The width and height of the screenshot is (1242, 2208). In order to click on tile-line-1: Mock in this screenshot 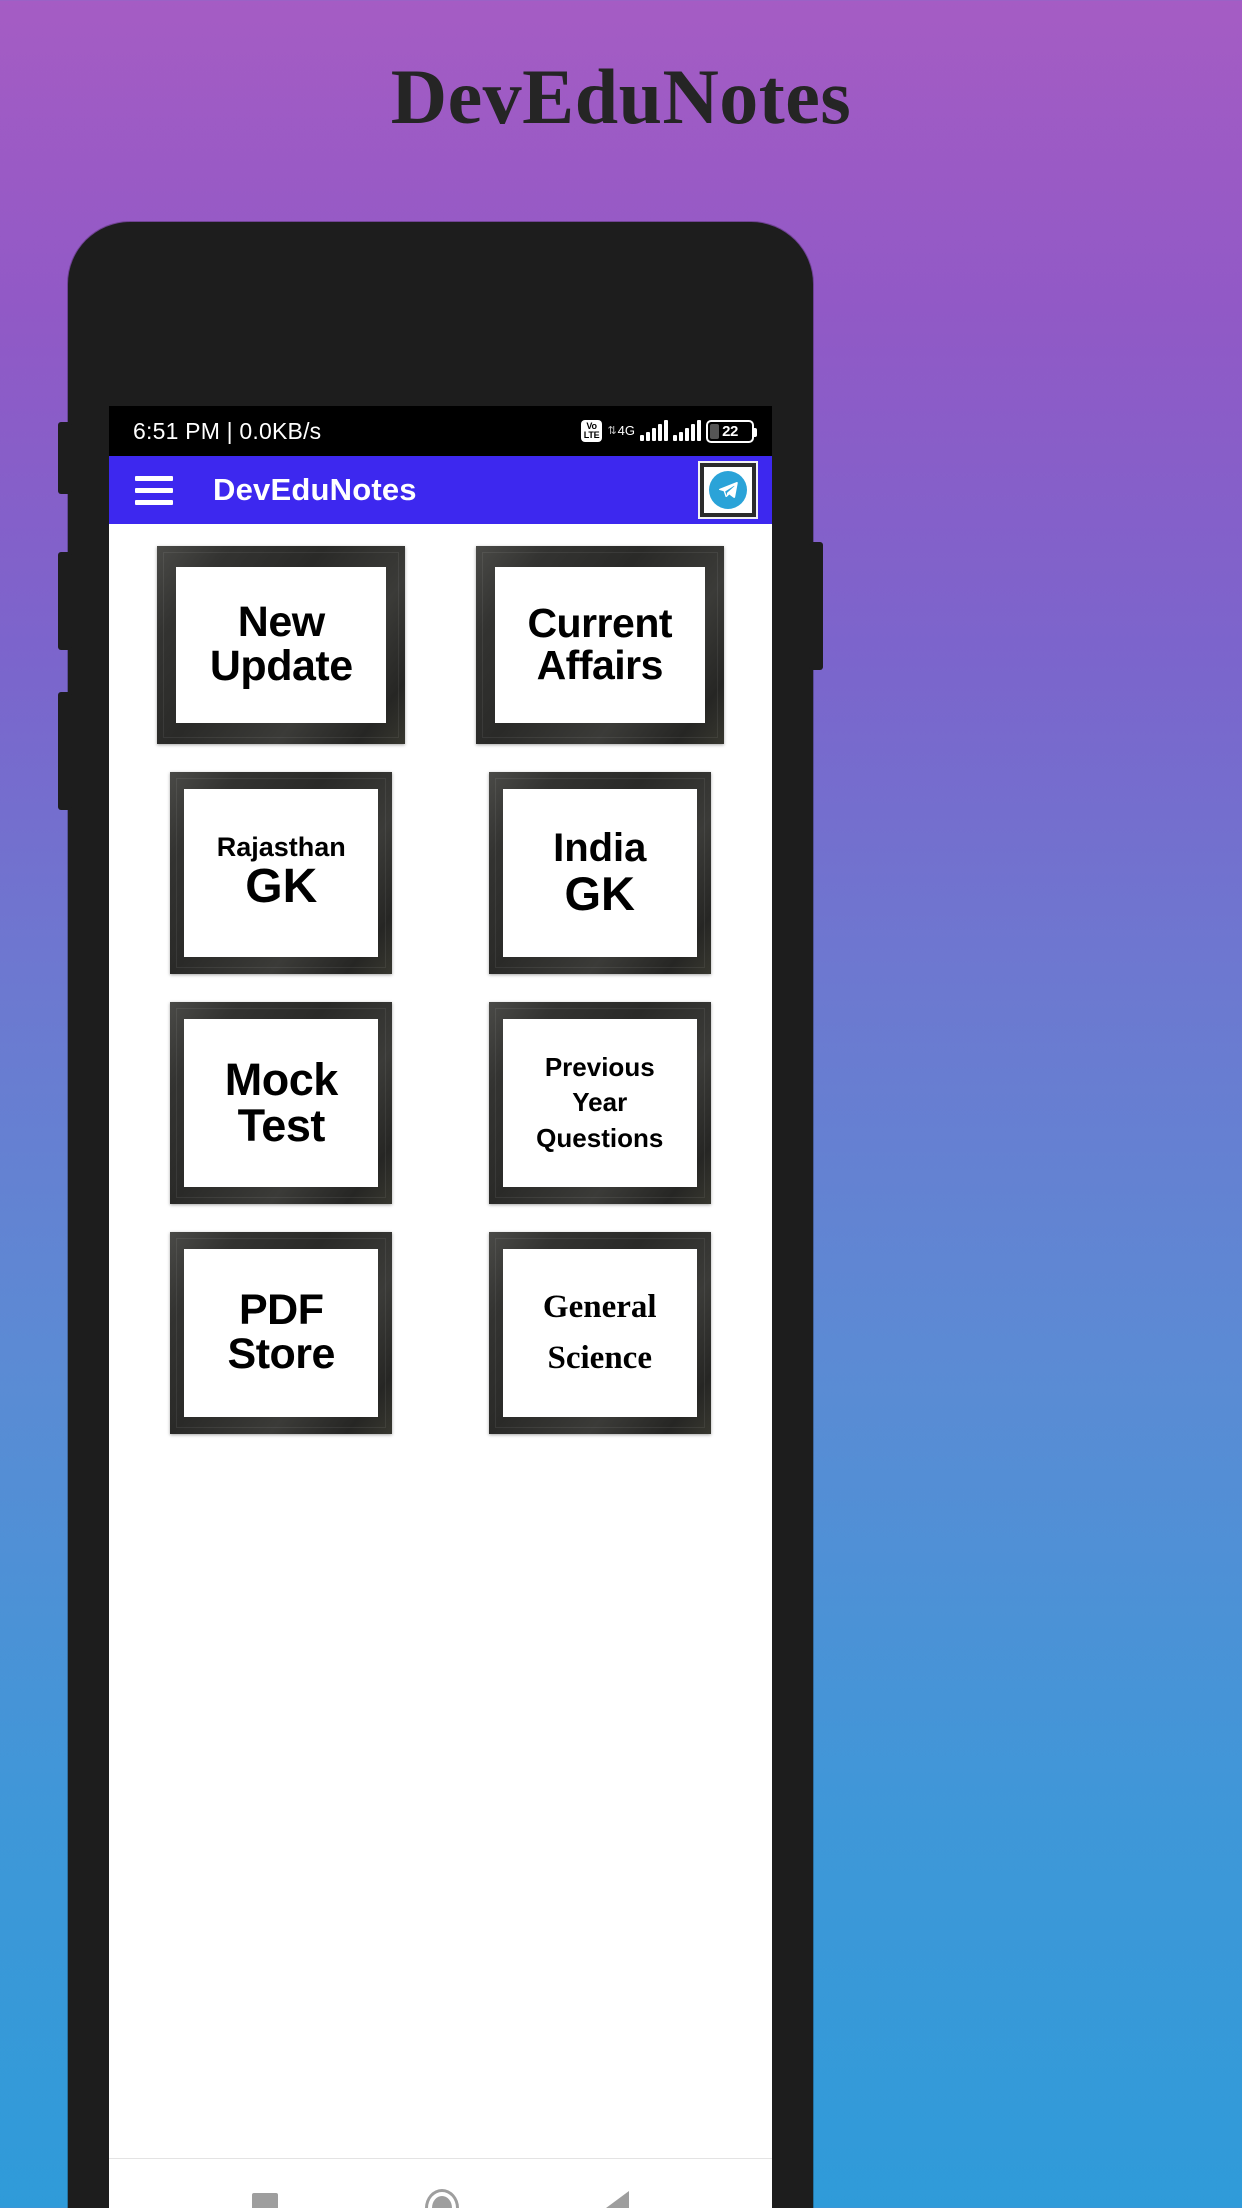, I will do `click(281, 1080)`.